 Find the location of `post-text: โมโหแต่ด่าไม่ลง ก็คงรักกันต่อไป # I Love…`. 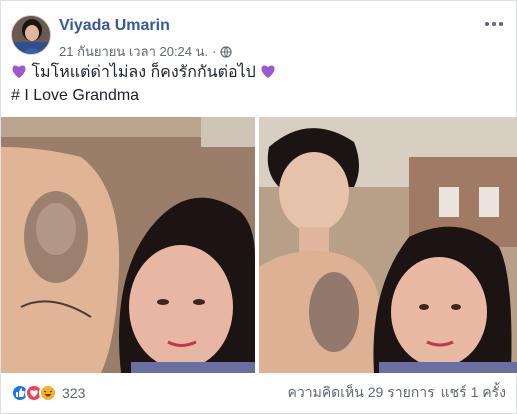

post-text: โมโหแต่ด่าไม่ลง ก็คงรักกันต่อไป # I Love… is located at coordinates (258, 84).